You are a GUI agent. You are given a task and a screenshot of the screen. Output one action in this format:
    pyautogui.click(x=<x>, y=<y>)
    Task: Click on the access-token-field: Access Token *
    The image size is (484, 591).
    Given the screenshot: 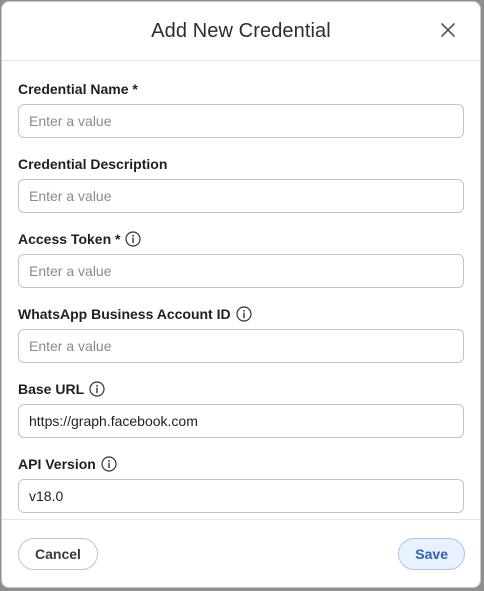 What is the action you would take?
    pyautogui.click(x=241, y=258)
    